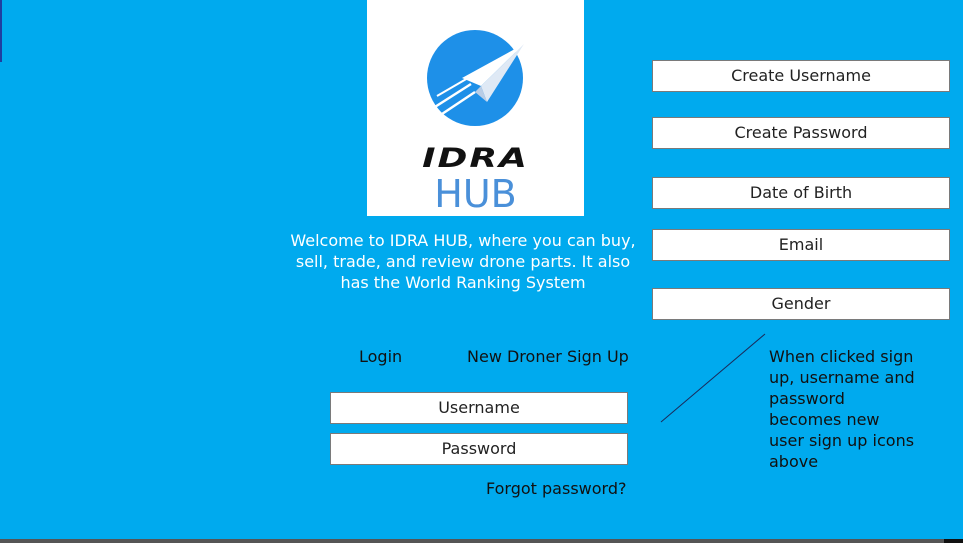 Image resolution: width=963 pixels, height=543 pixels. Describe the element at coordinates (481, 541) in the screenshot. I see `bottom-edge-strip` at that location.